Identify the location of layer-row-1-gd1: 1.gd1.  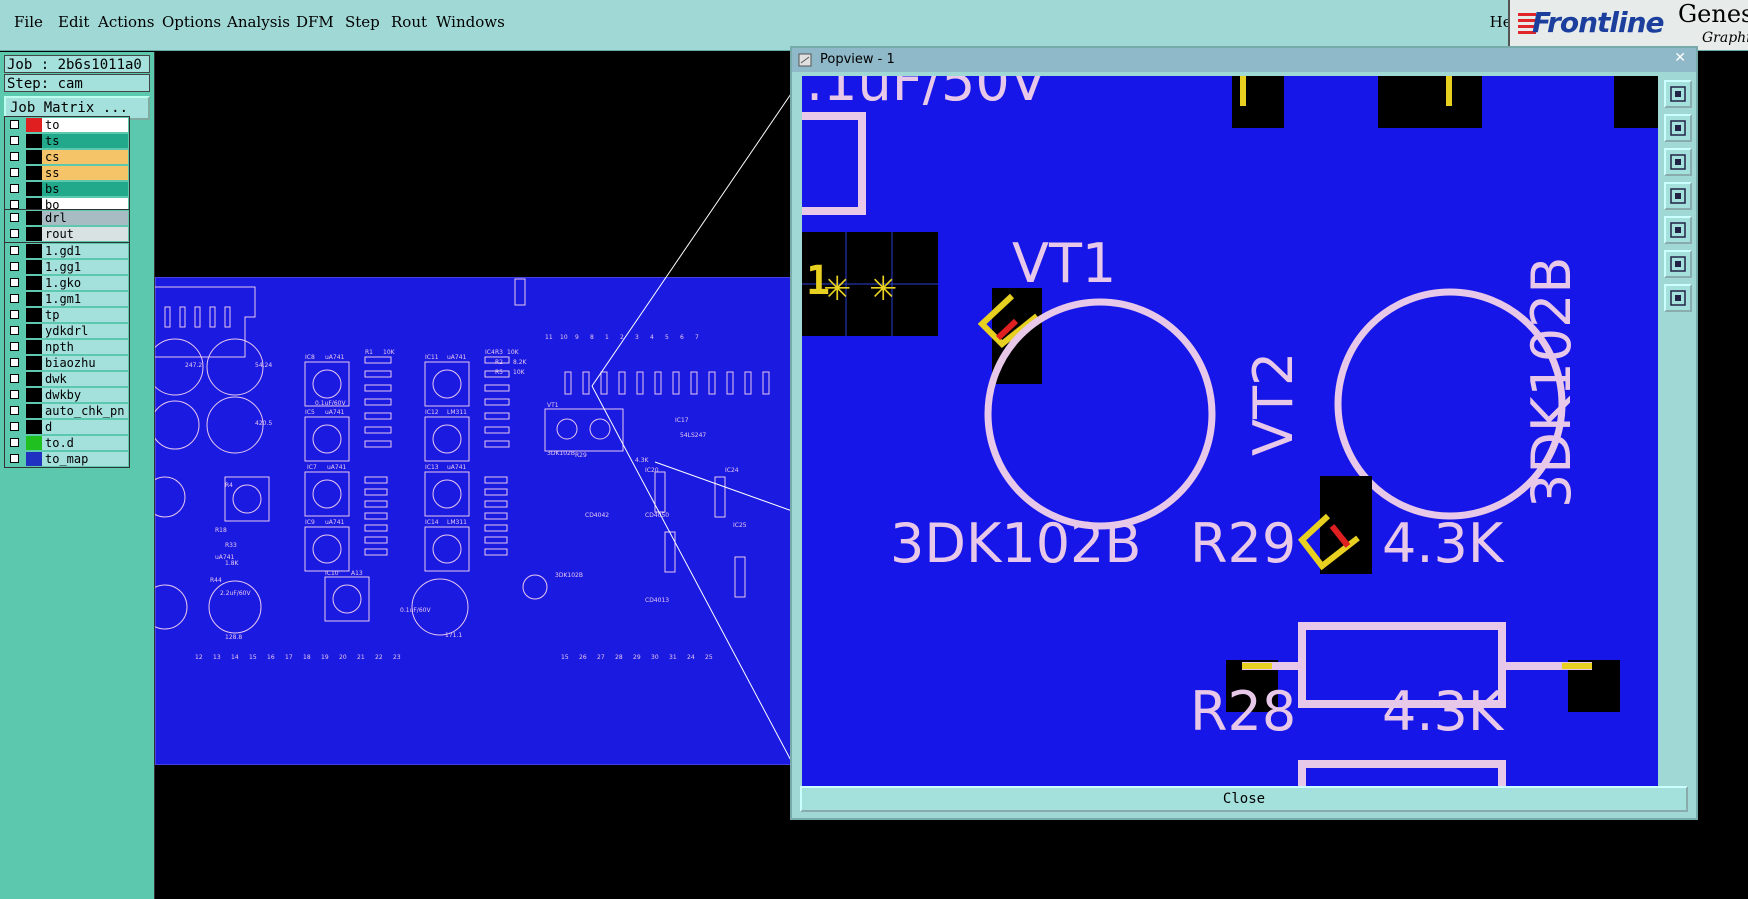
(67, 251).